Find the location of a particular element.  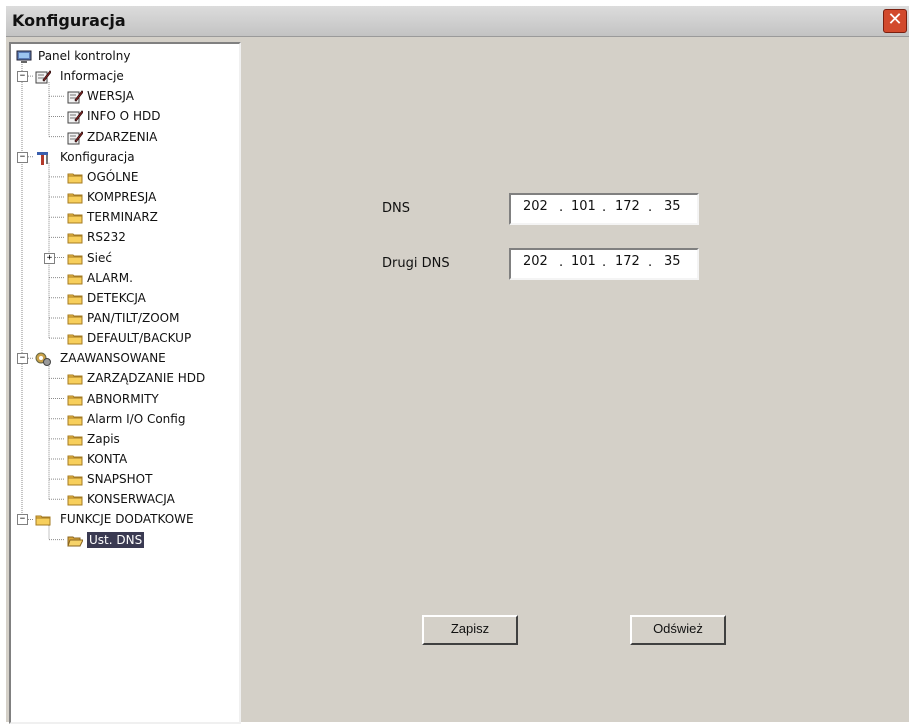

tree-item-label: ZDARZENIA is located at coordinates (122, 137).